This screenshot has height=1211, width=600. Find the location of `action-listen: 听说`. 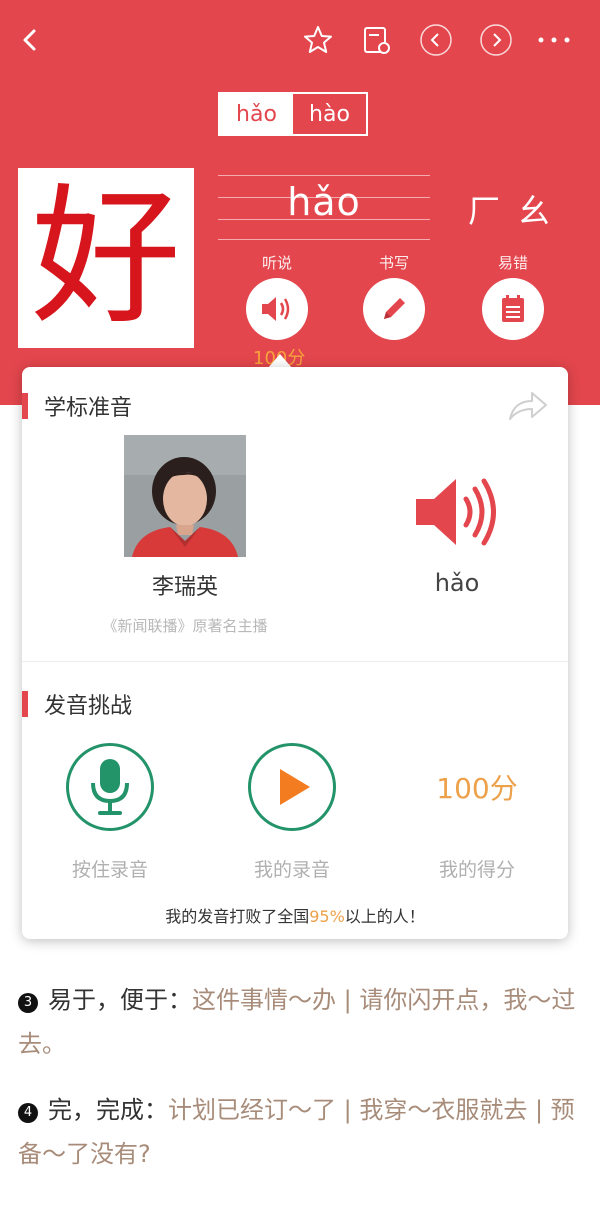

action-listen: 听说 is located at coordinates (277, 296).